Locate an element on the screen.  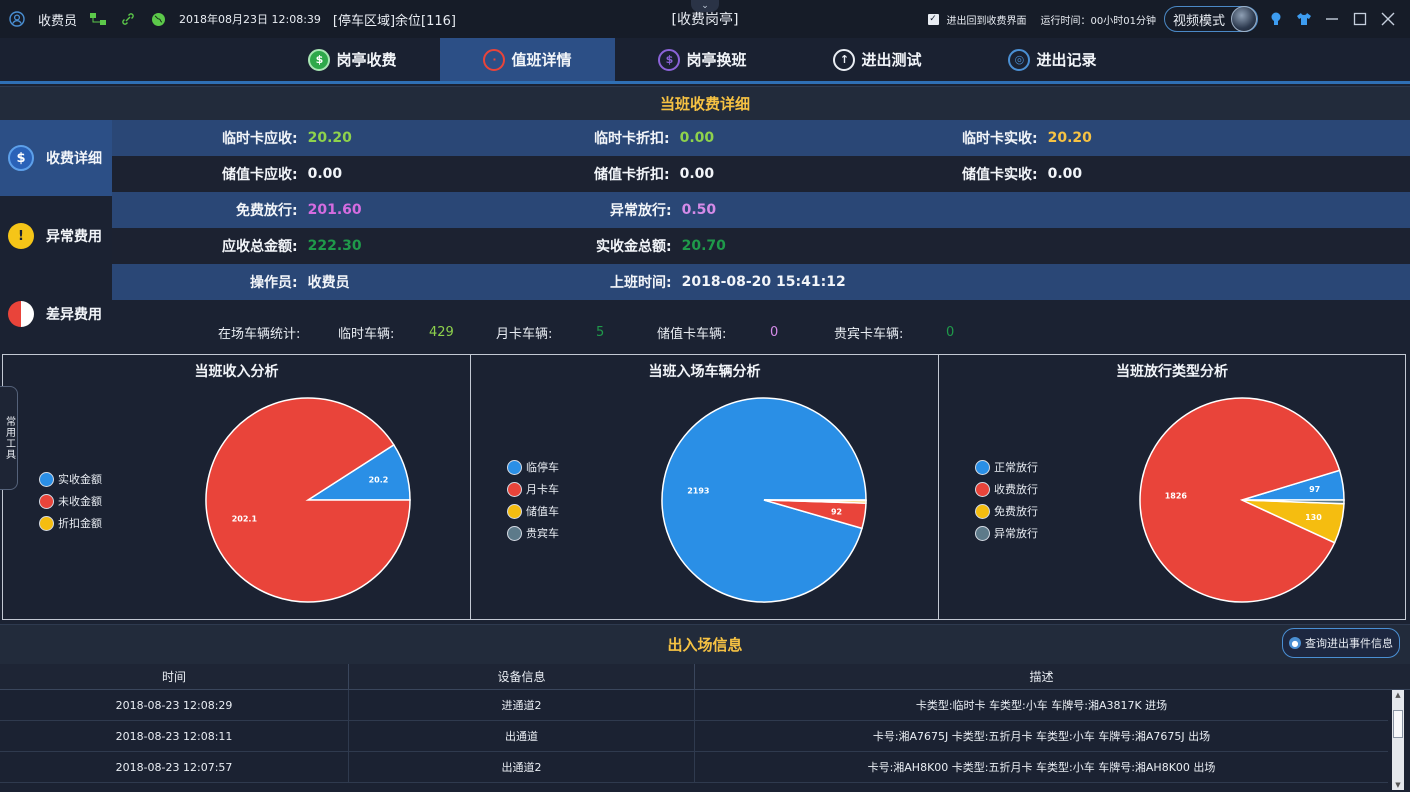
scroll-thumb is located at coordinates (1398, 724).